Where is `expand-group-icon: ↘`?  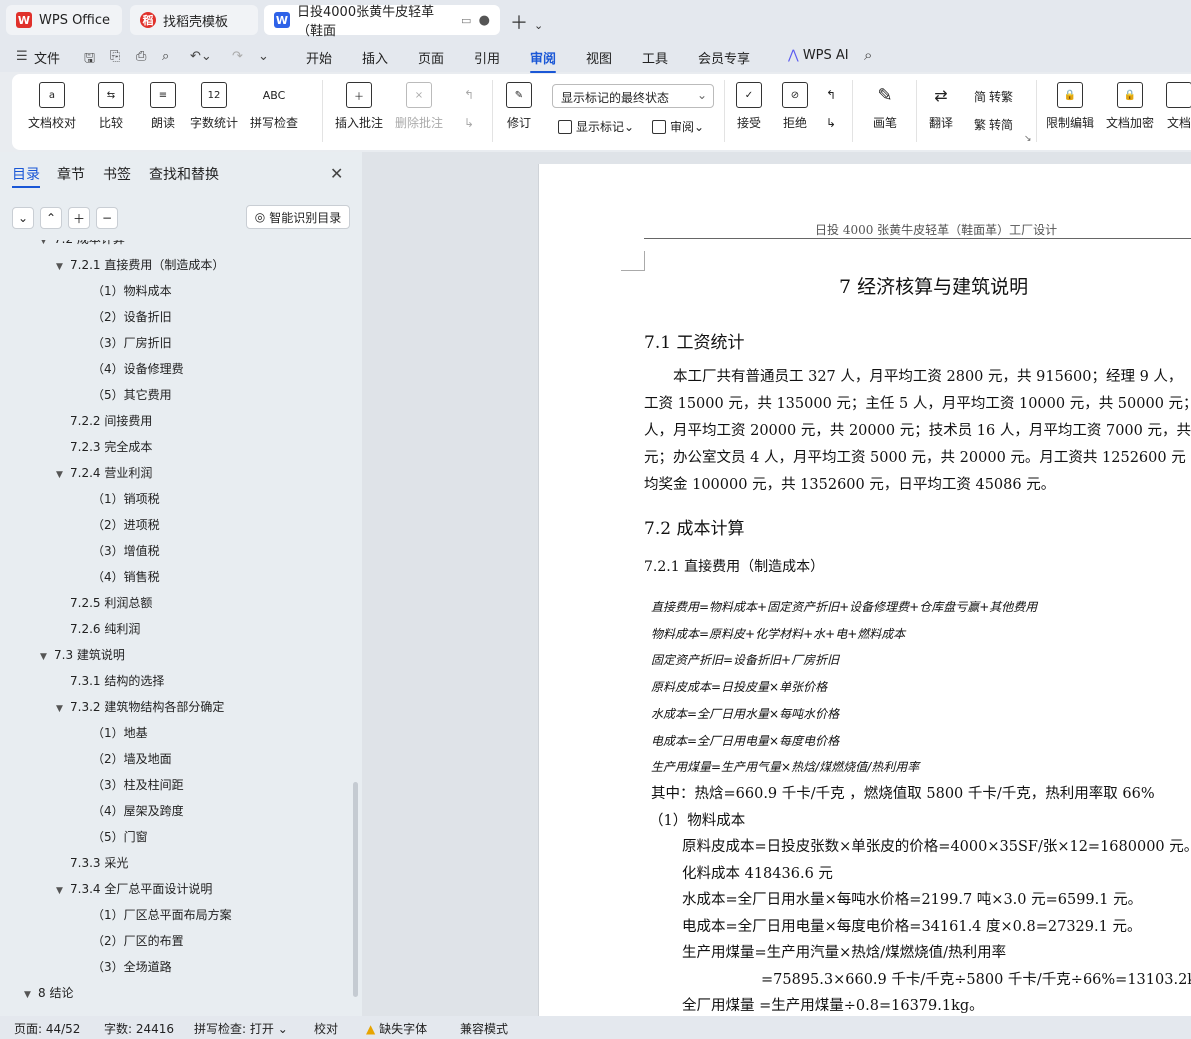
expand-group-icon: ↘ is located at coordinates (1028, 139).